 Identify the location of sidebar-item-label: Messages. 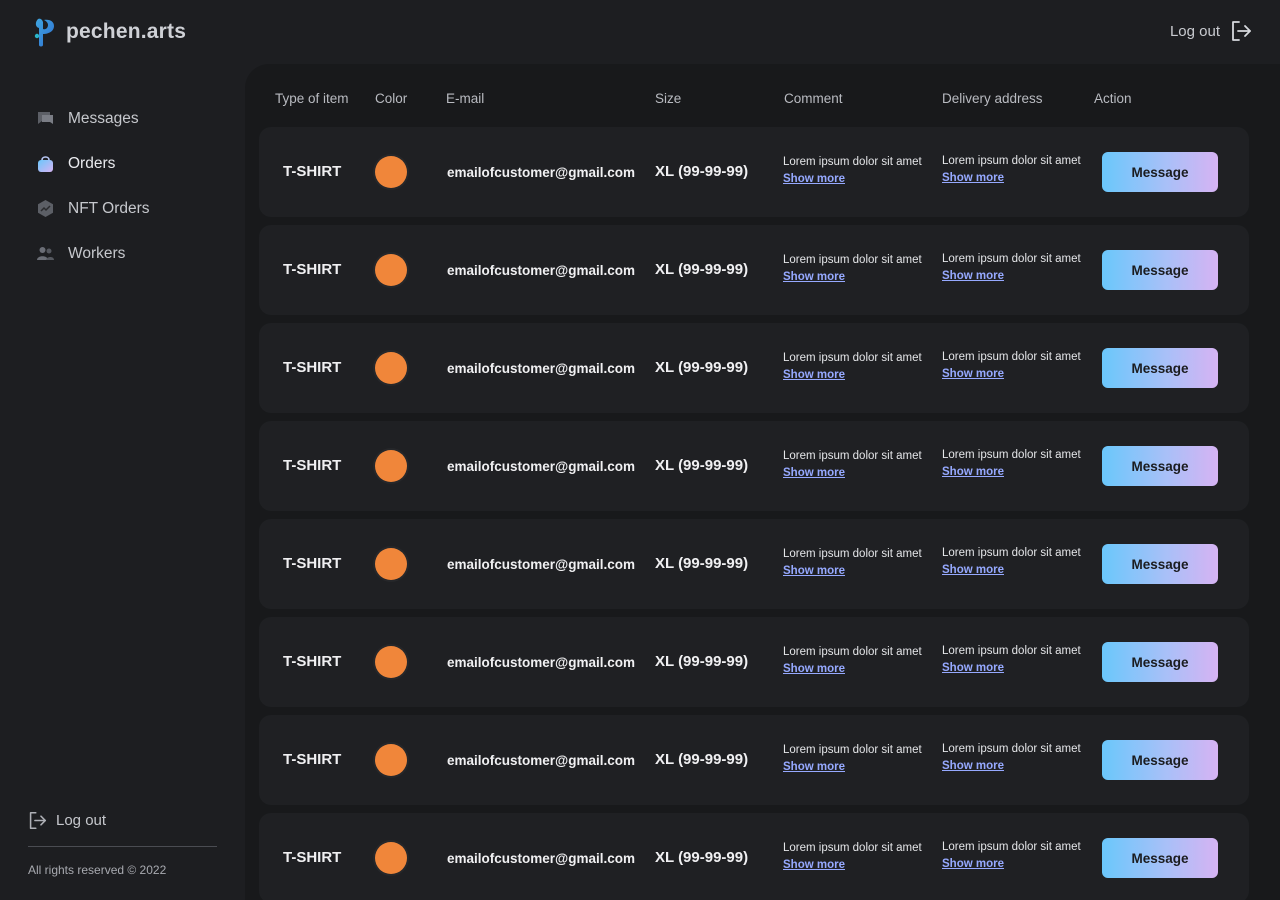
(103, 118).